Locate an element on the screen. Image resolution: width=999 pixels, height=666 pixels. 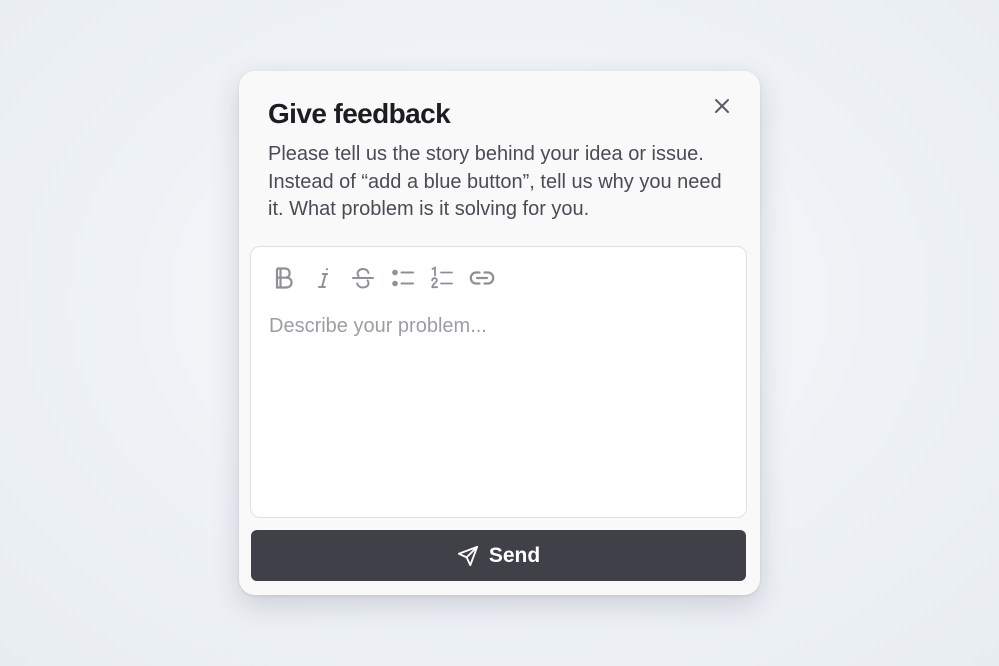
bullet-list-button is located at coordinates (403, 278).